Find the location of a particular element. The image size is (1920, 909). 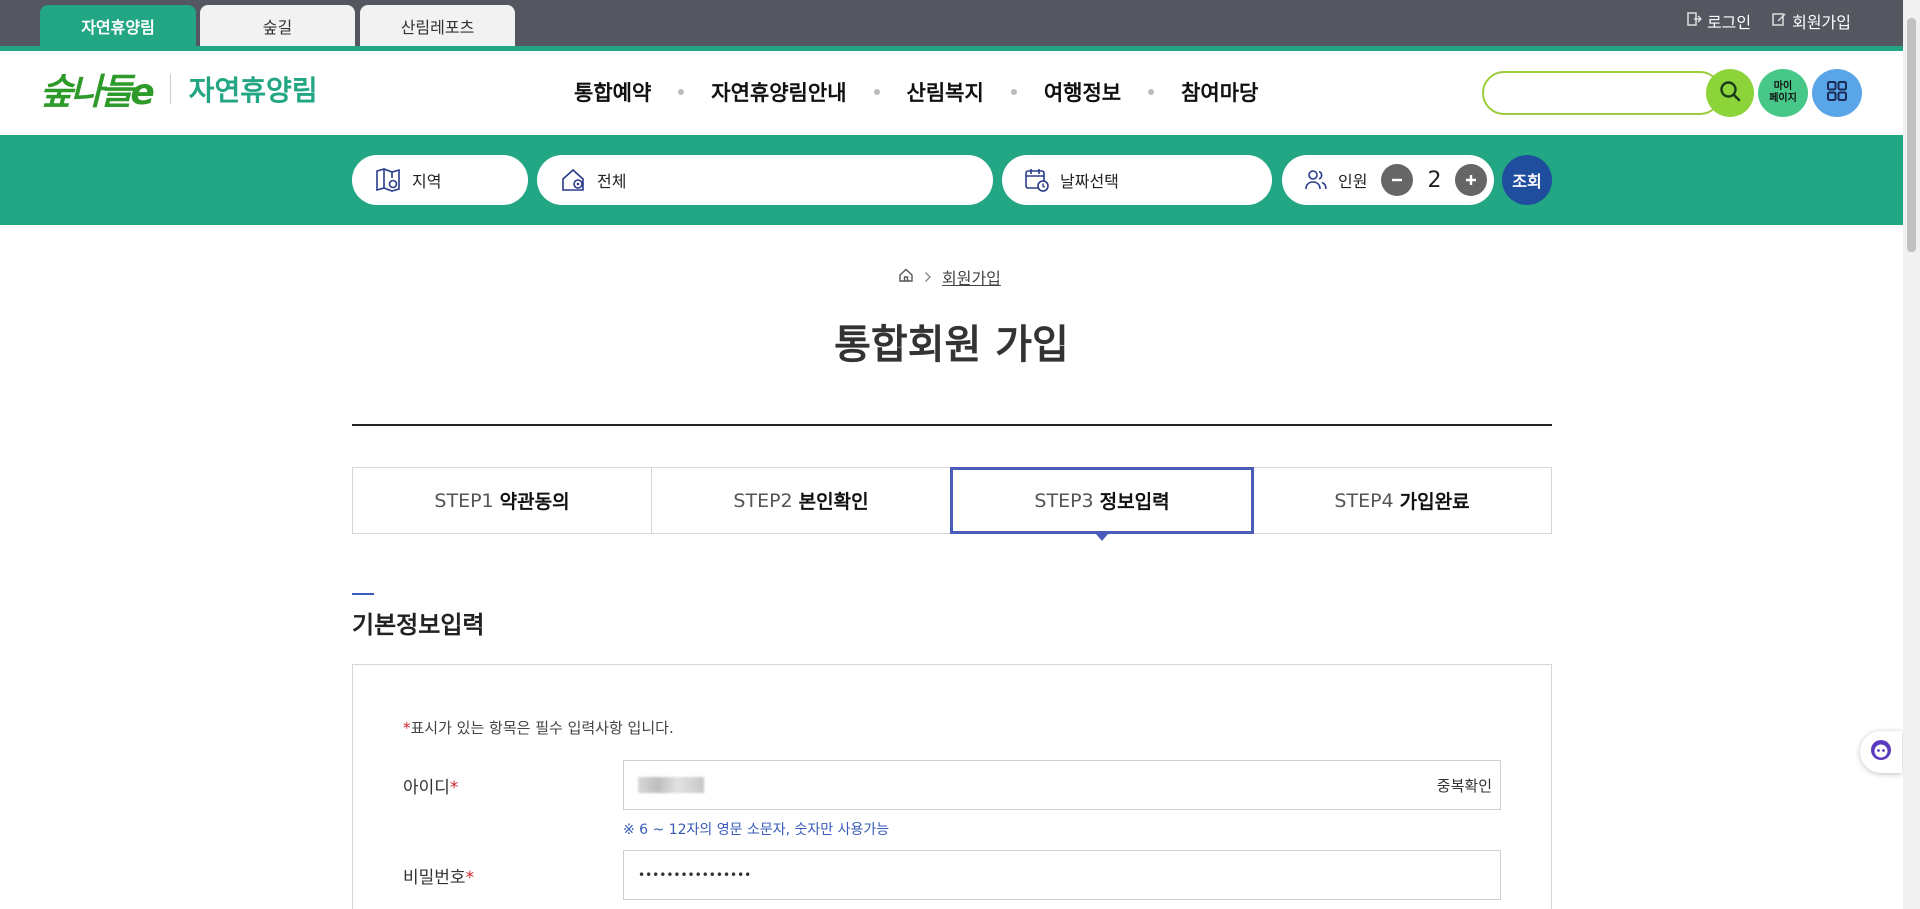

nav-forest-welfare: 산림복지 is located at coordinates (945, 92).